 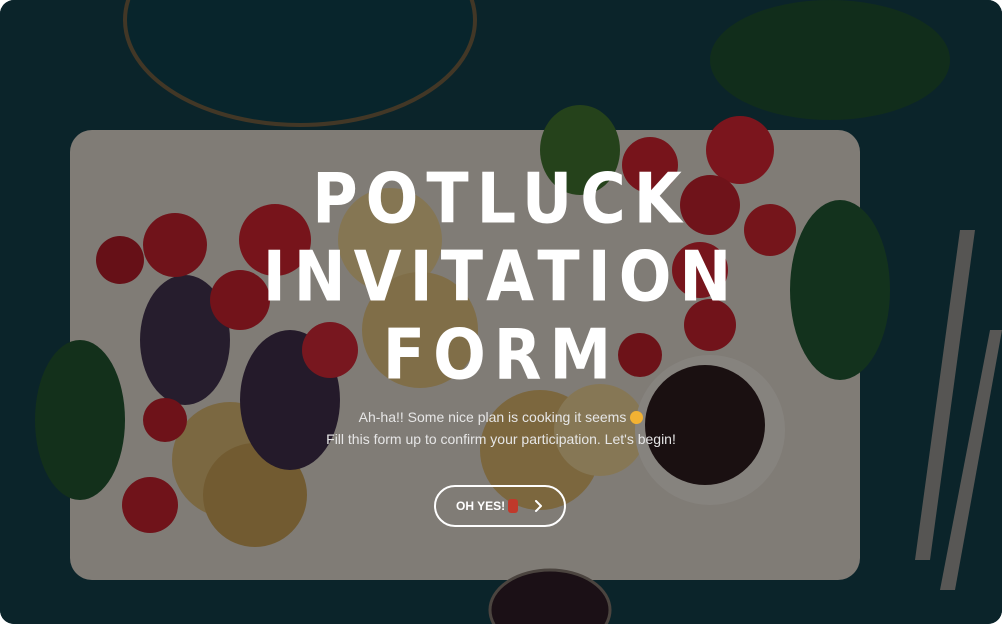 What do you see at coordinates (501, 276) in the screenshot?
I see `hero-title-line-2: INVITATION` at bounding box center [501, 276].